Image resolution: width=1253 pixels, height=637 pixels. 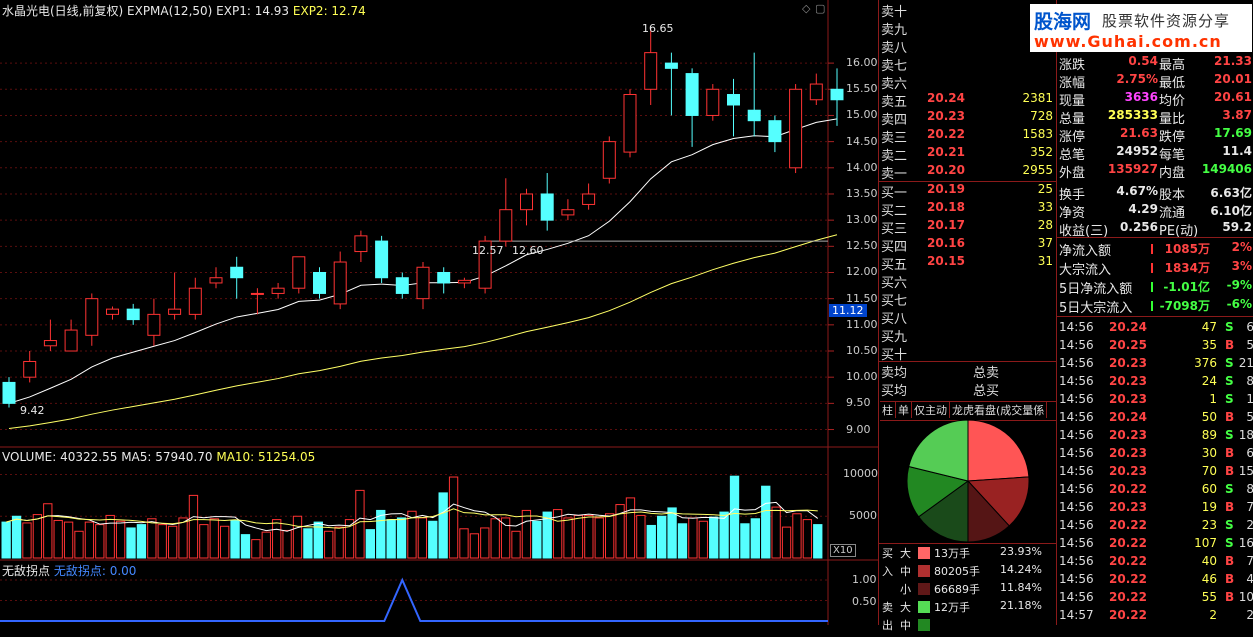 What do you see at coordinates (1156, 365) in the screenshot?
I see `tick-row: 14:56 20.23 376 S 21` at bounding box center [1156, 365].